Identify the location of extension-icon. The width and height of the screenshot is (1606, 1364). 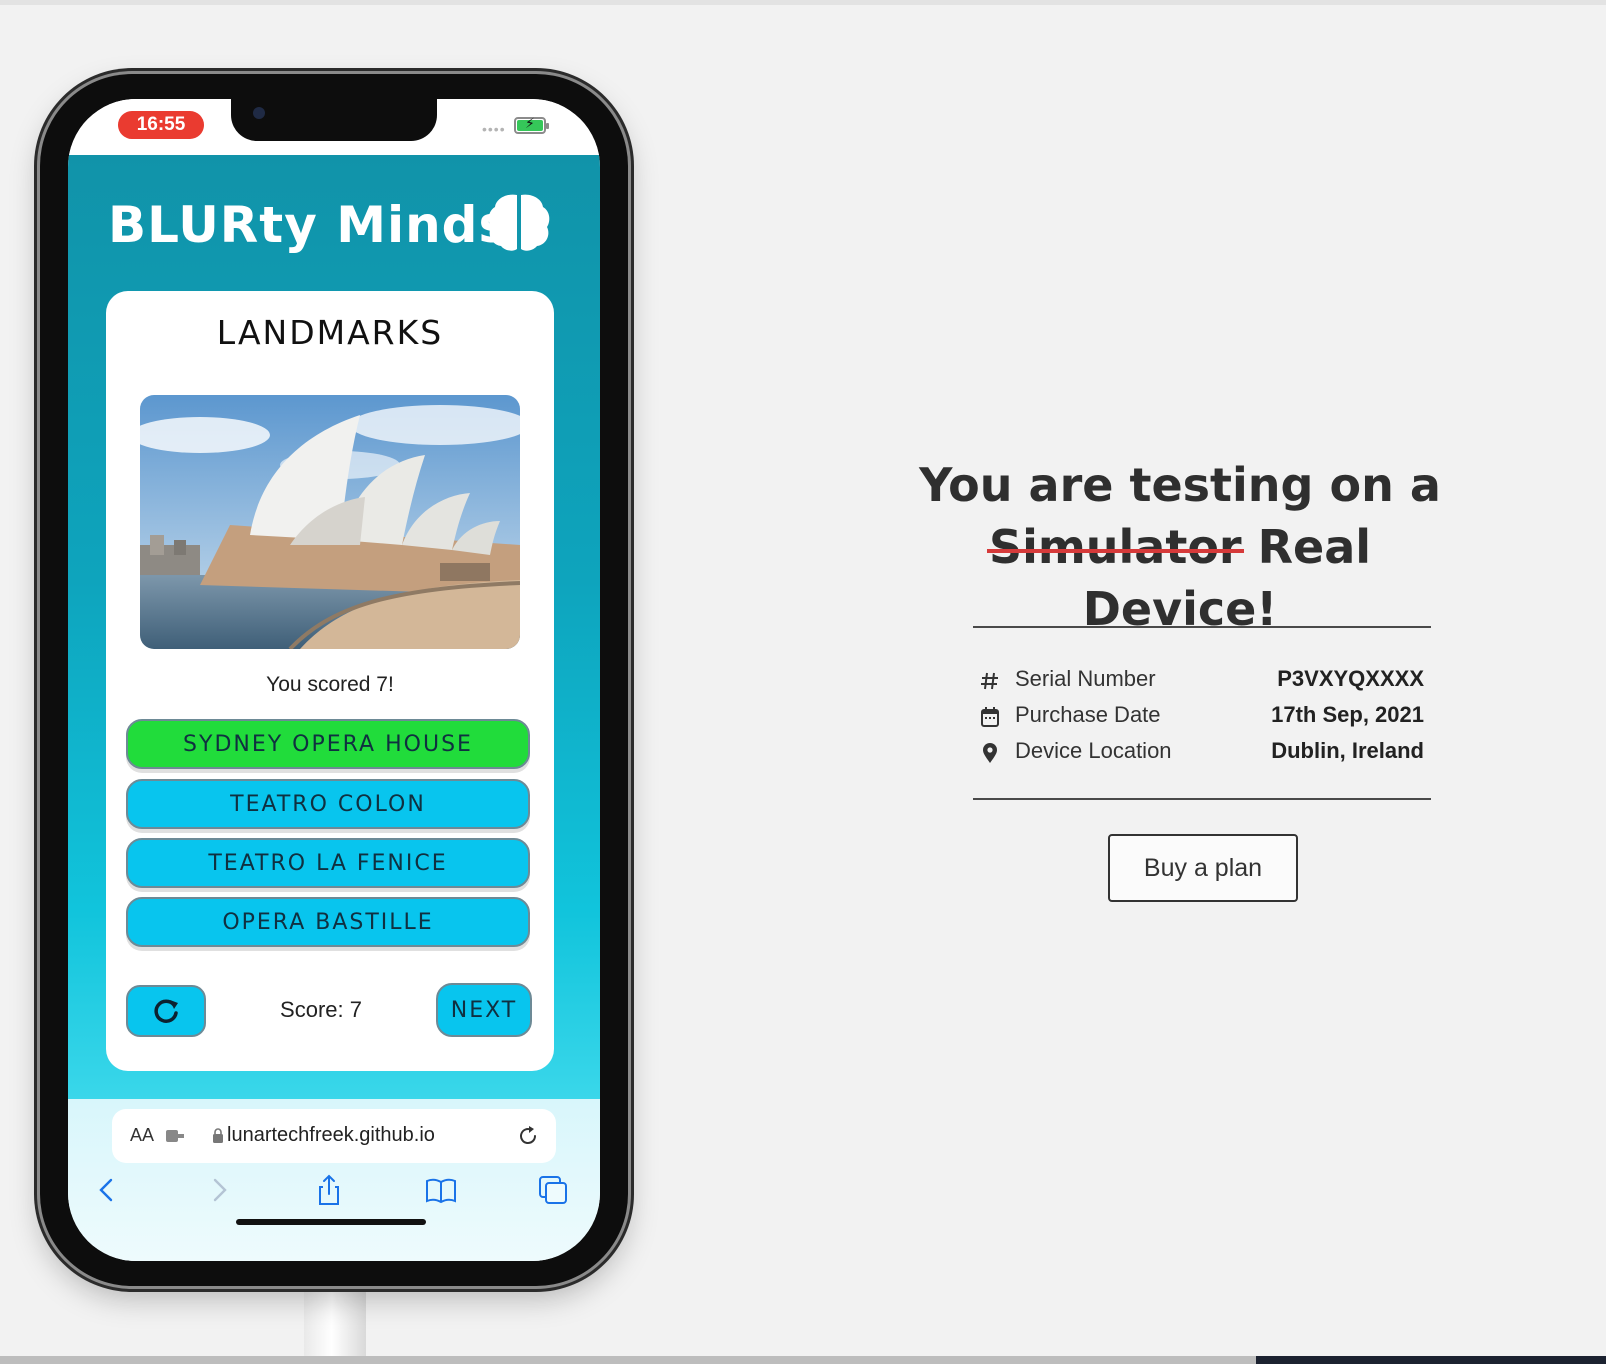
(175, 1136).